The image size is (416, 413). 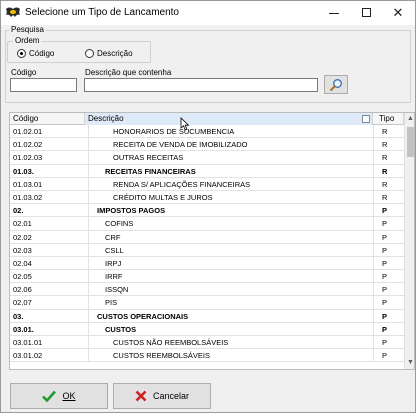 I want to click on cell-descricao: HONORARIOS DE SUCUMBENCIA, so click(x=230, y=131).